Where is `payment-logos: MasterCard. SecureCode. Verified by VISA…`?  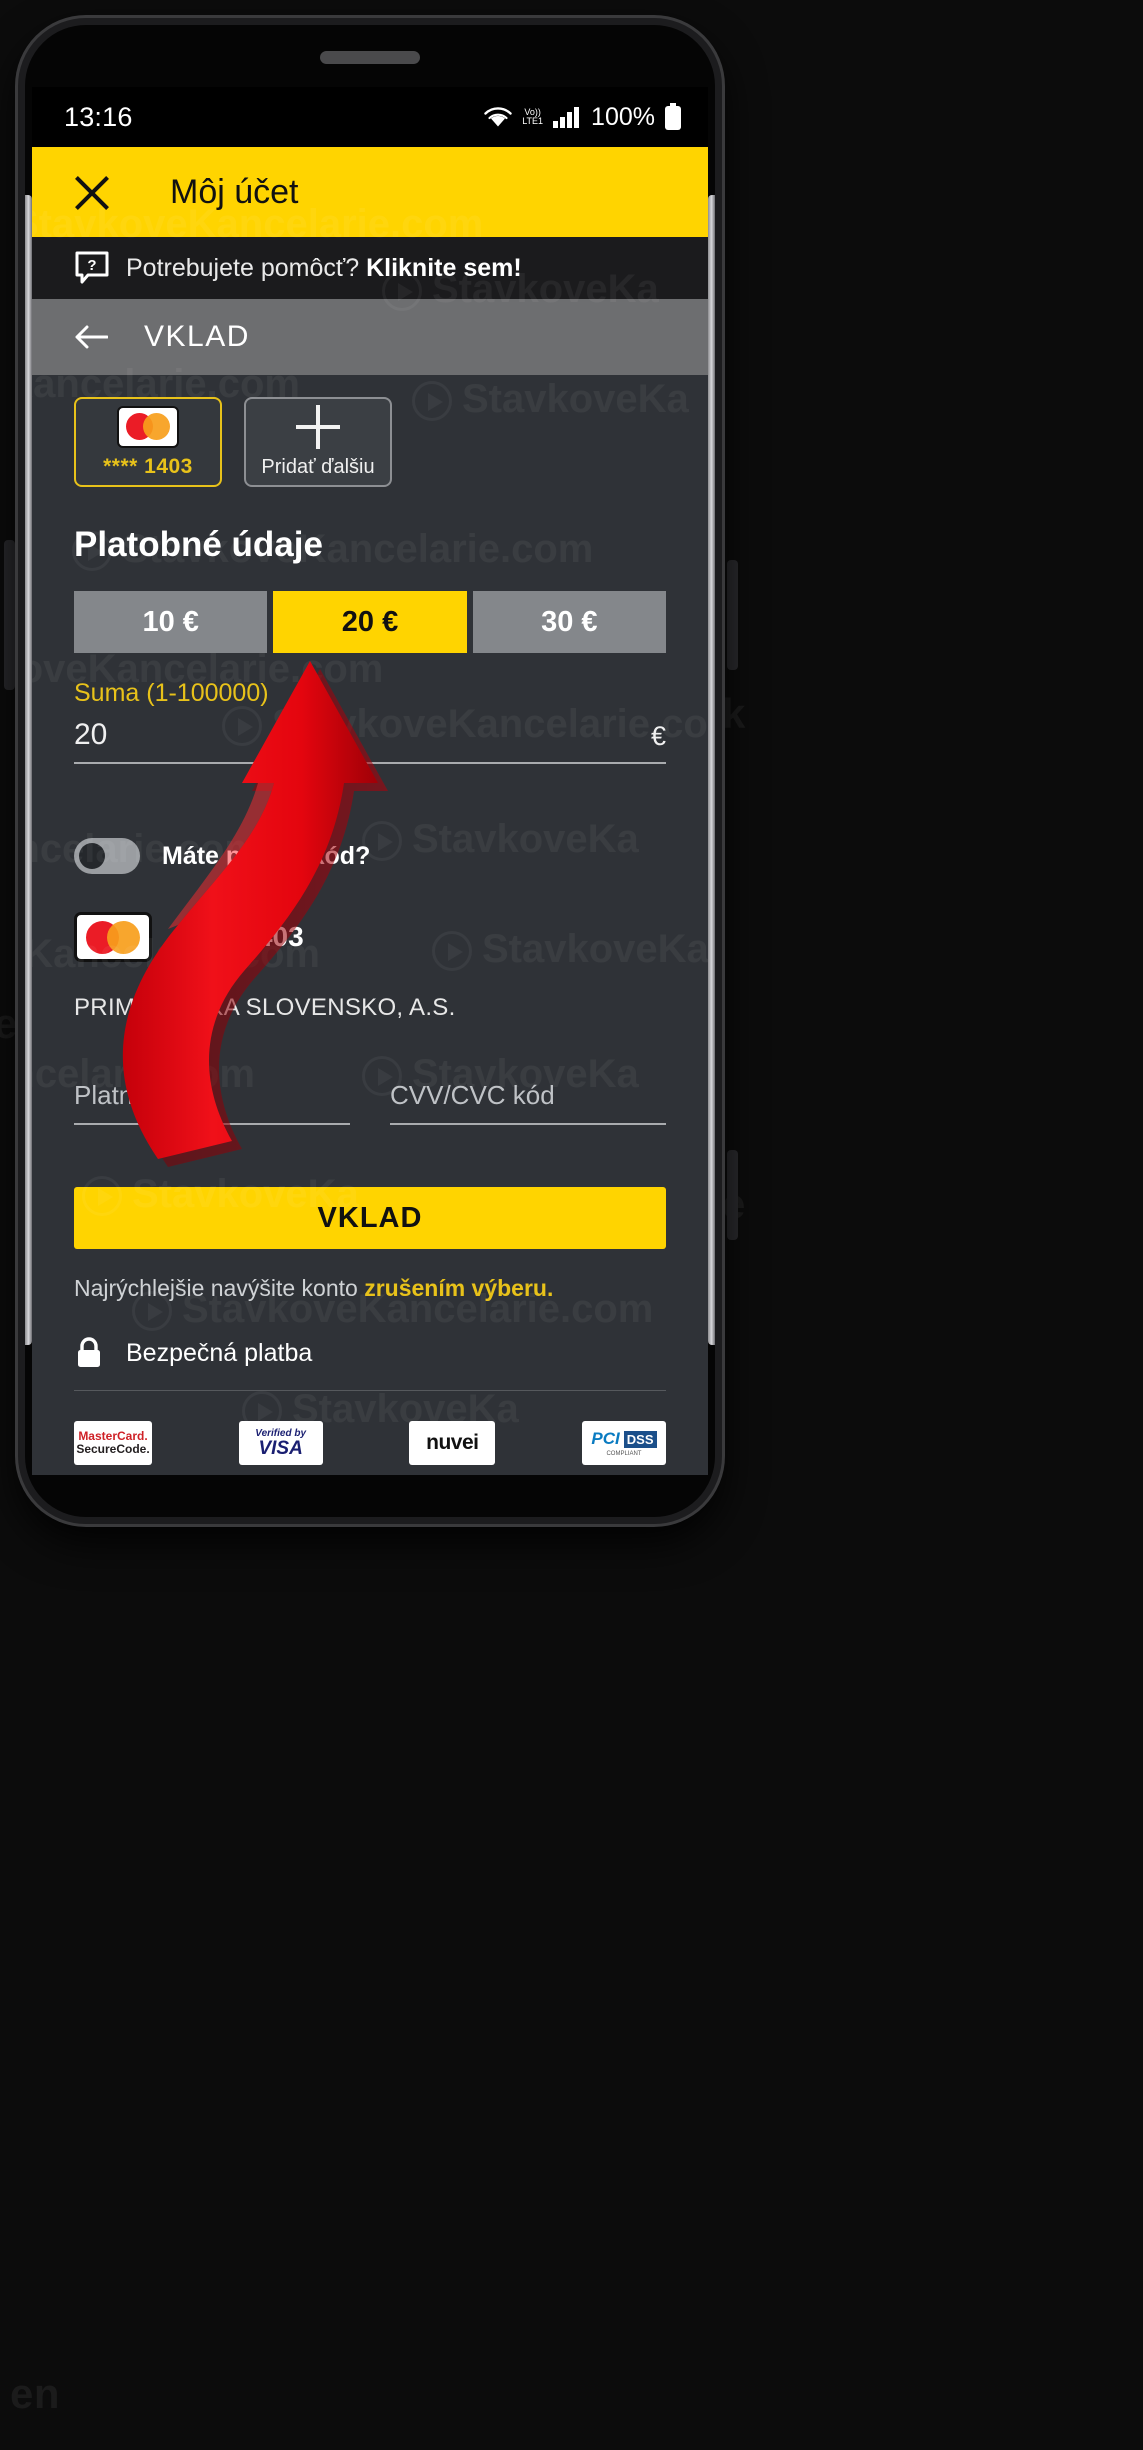 payment-logos: MasterCard. SecureCode. Verified by VISA… is located at coordinates (370, 1443).